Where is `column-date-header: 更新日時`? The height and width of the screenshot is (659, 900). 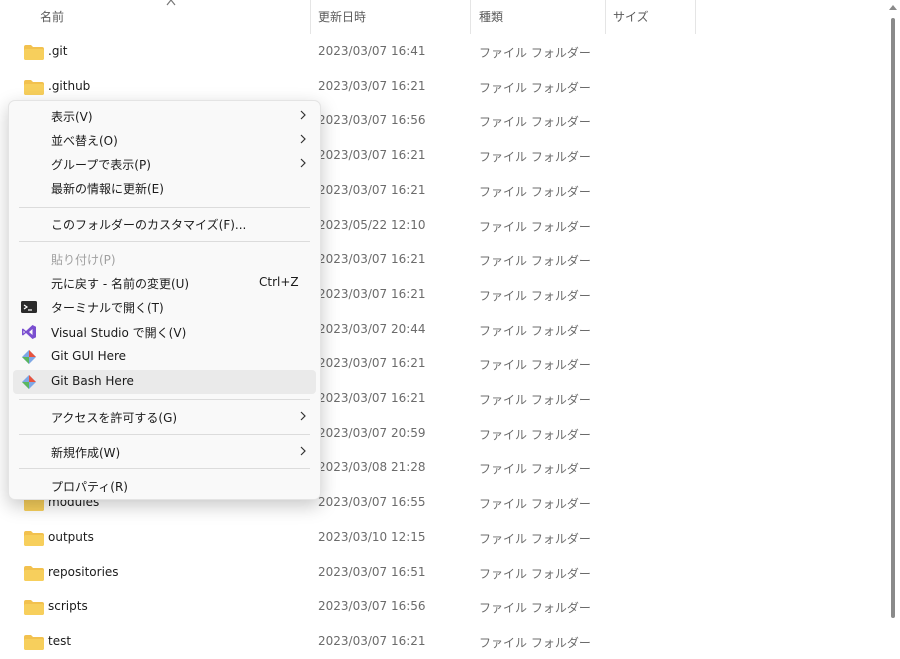 column-date-header: 更新日時 is located at coordinates (342, 16).